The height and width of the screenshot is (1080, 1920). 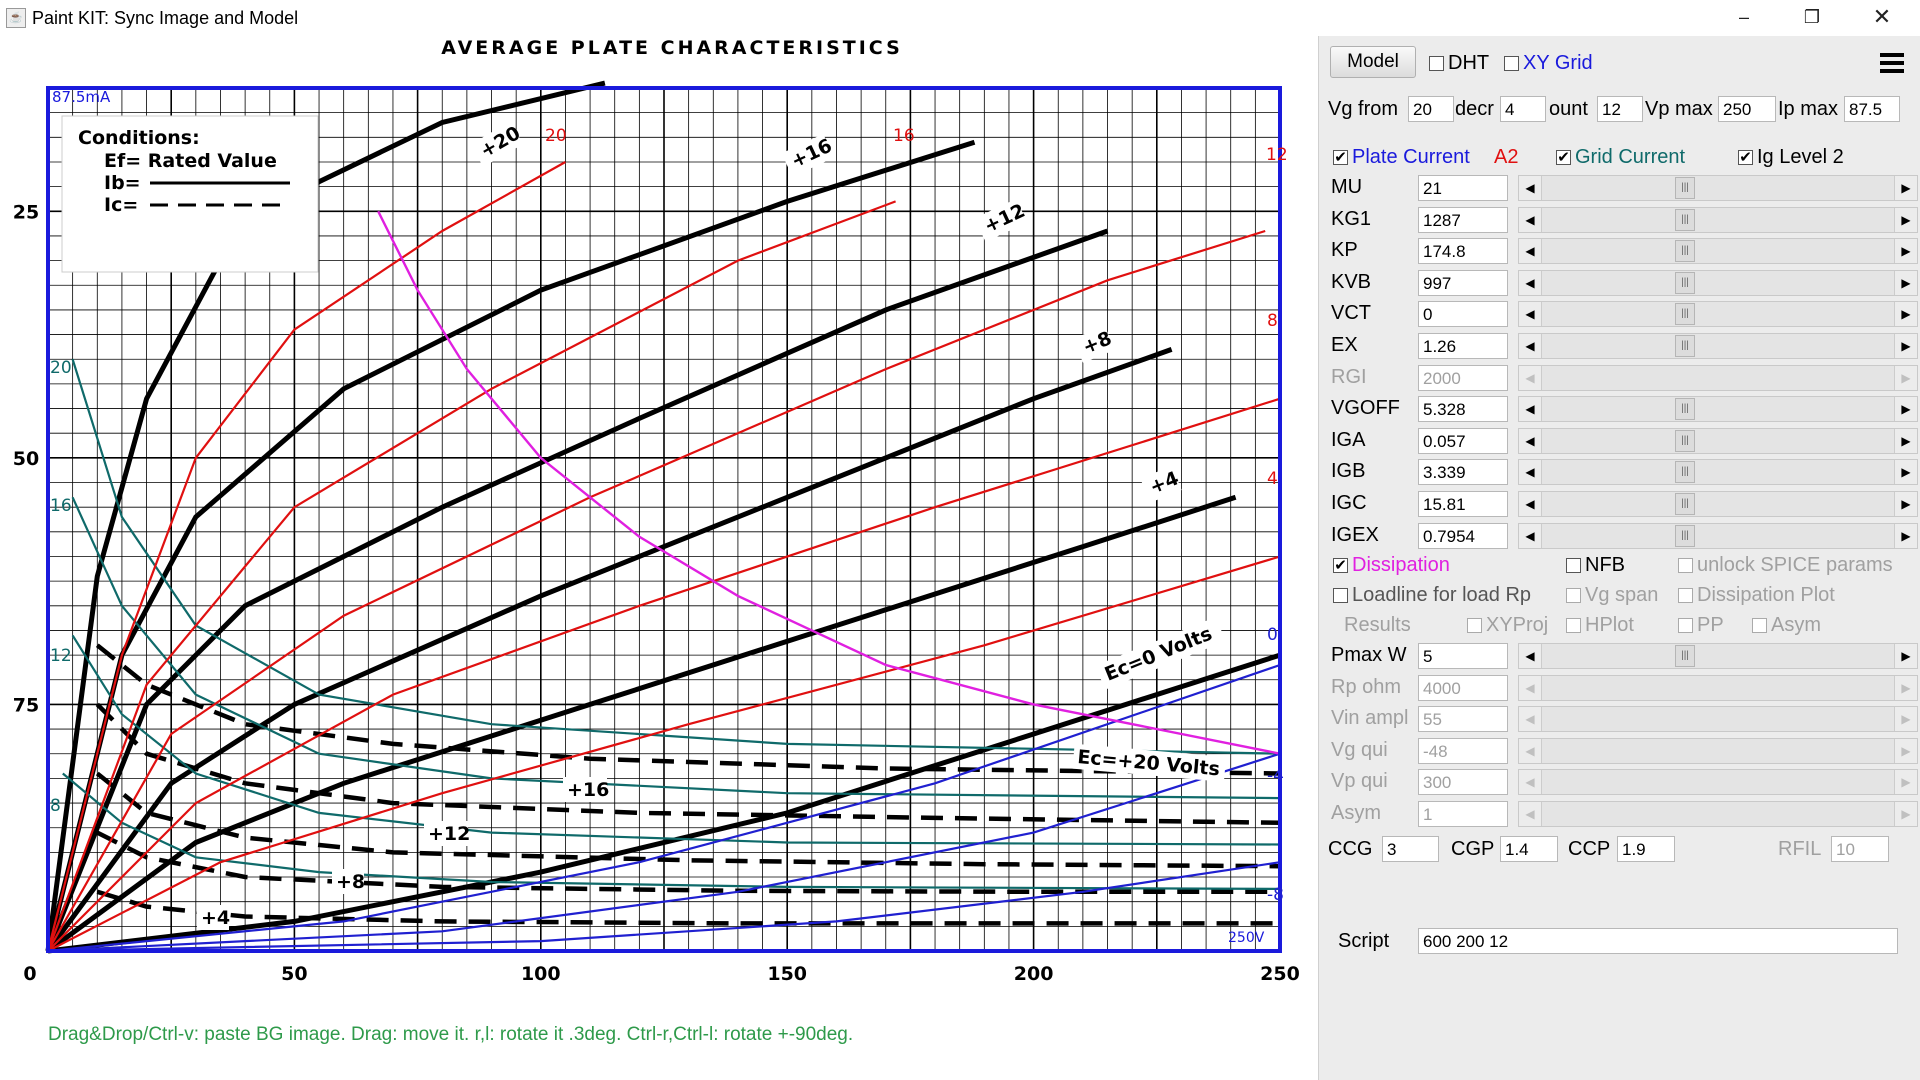 What do you see at coordinates (1463, 220) in the screenshot?
I see `param-kg1-input: 1287` at bounding box center [1463, 220].